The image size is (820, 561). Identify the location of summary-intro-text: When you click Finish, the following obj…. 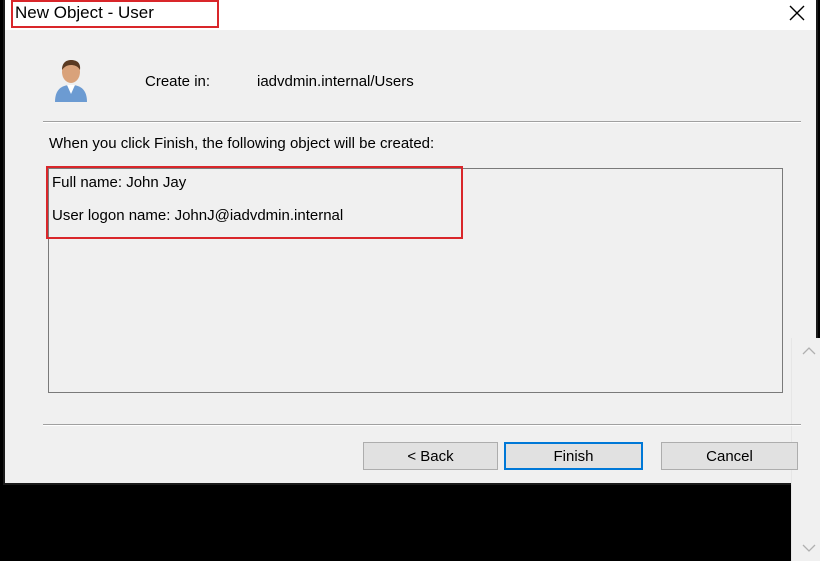
(242, 143).